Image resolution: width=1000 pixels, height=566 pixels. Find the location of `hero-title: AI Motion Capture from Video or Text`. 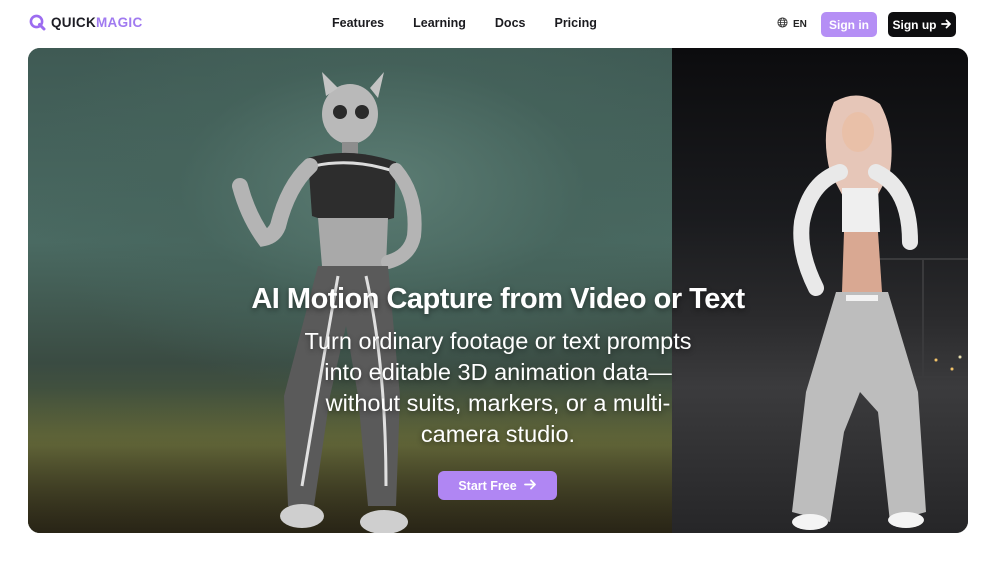

hero-title: AI Motion Capture from Video or Text is located at coordinates (498, 299).